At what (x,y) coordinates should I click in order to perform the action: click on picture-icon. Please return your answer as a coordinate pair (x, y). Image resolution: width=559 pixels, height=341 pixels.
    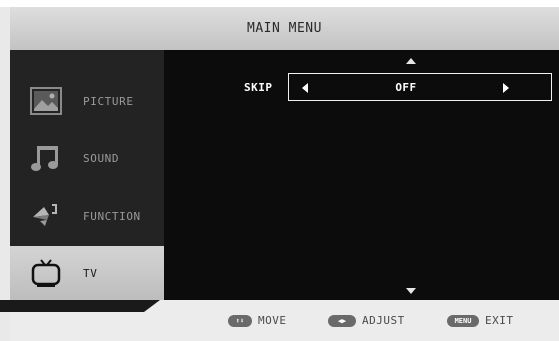
    Looking at the image, I should click on (46, 101).